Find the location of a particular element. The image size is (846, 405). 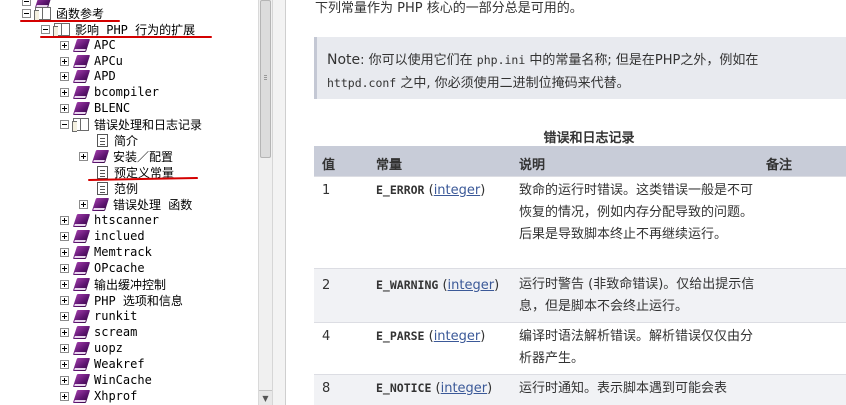

tree-item-wincache: WinCache is located at coordinates (106, 380).